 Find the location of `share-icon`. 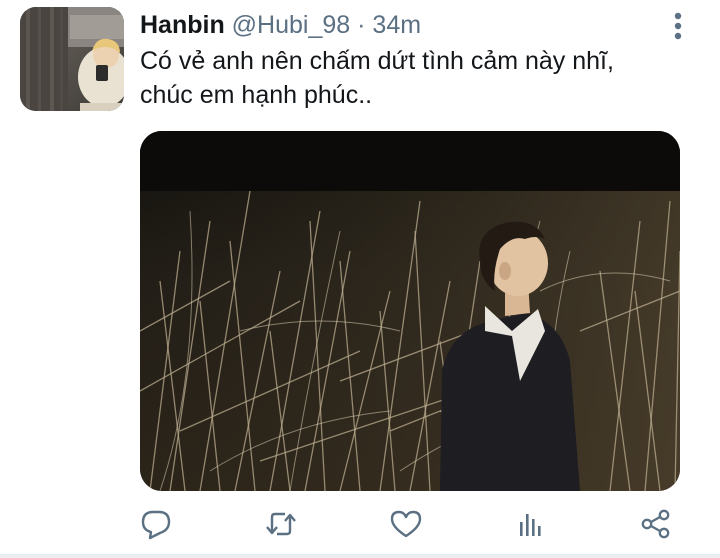

share-icon is located at coordinates (655, 524).